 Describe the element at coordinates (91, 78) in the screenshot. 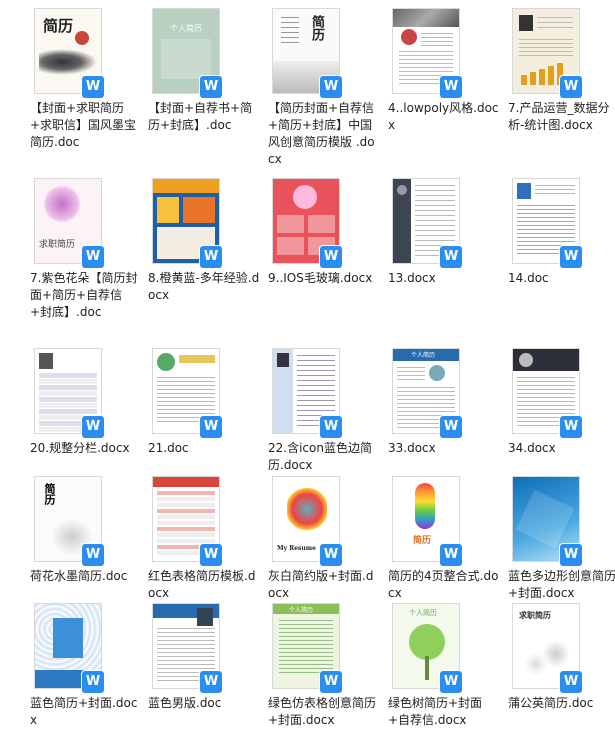

I see `file-item: 简历 W 【封面+求职简历+求职信】国风墨宝简历.doc` at that location.